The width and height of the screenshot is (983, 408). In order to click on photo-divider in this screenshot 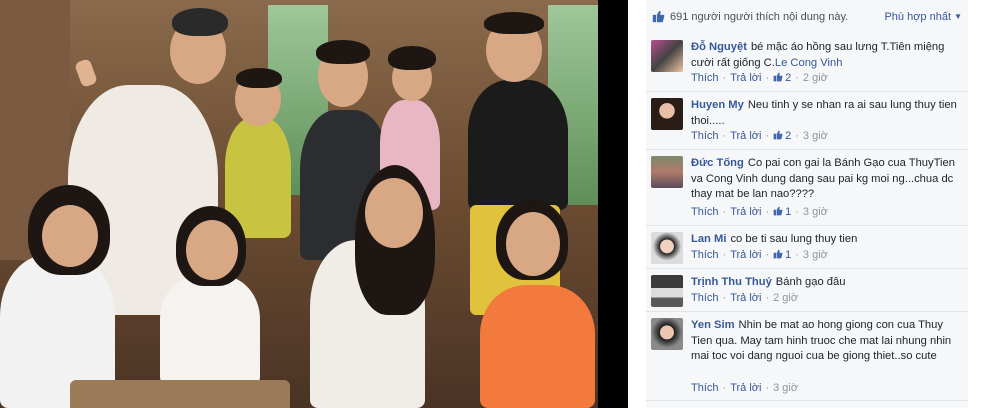, I will do `click(613, 204)`.